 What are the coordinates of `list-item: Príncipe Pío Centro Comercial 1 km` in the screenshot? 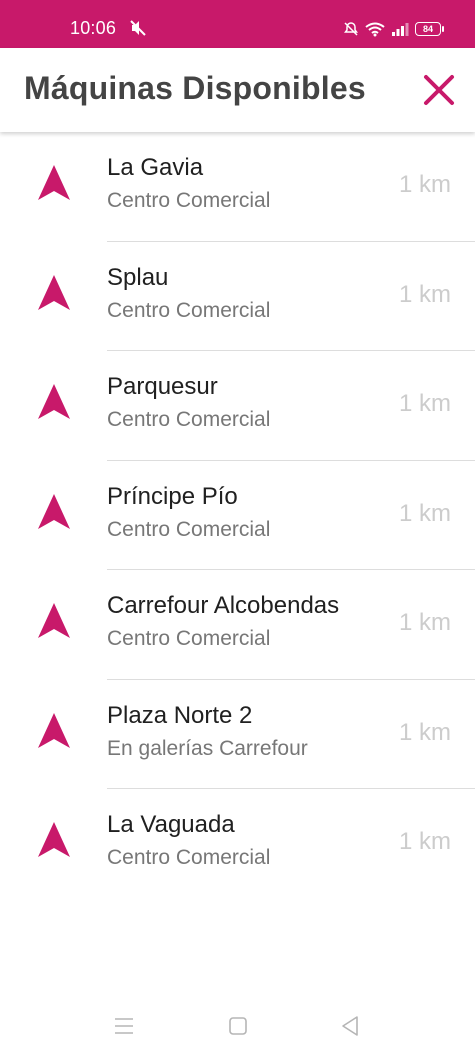 It's located at (237, 515).